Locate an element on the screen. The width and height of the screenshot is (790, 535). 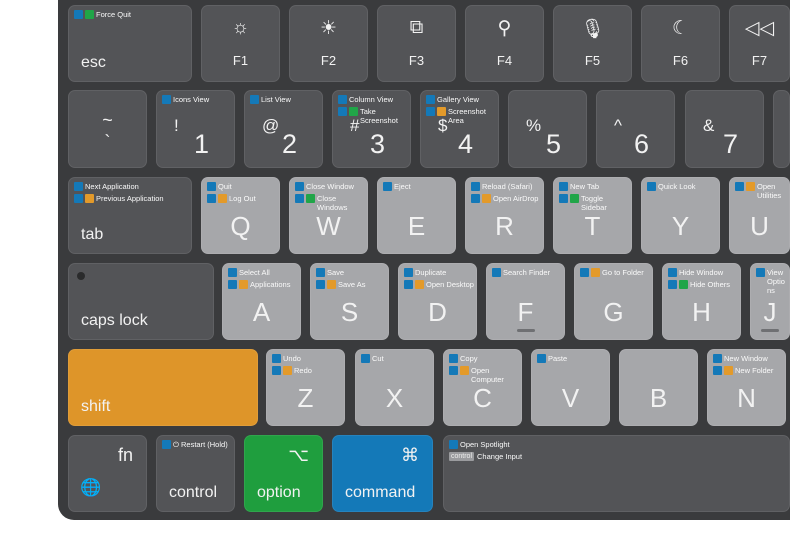
key-a: Select All Applications A is located at coordinates (261, 301).